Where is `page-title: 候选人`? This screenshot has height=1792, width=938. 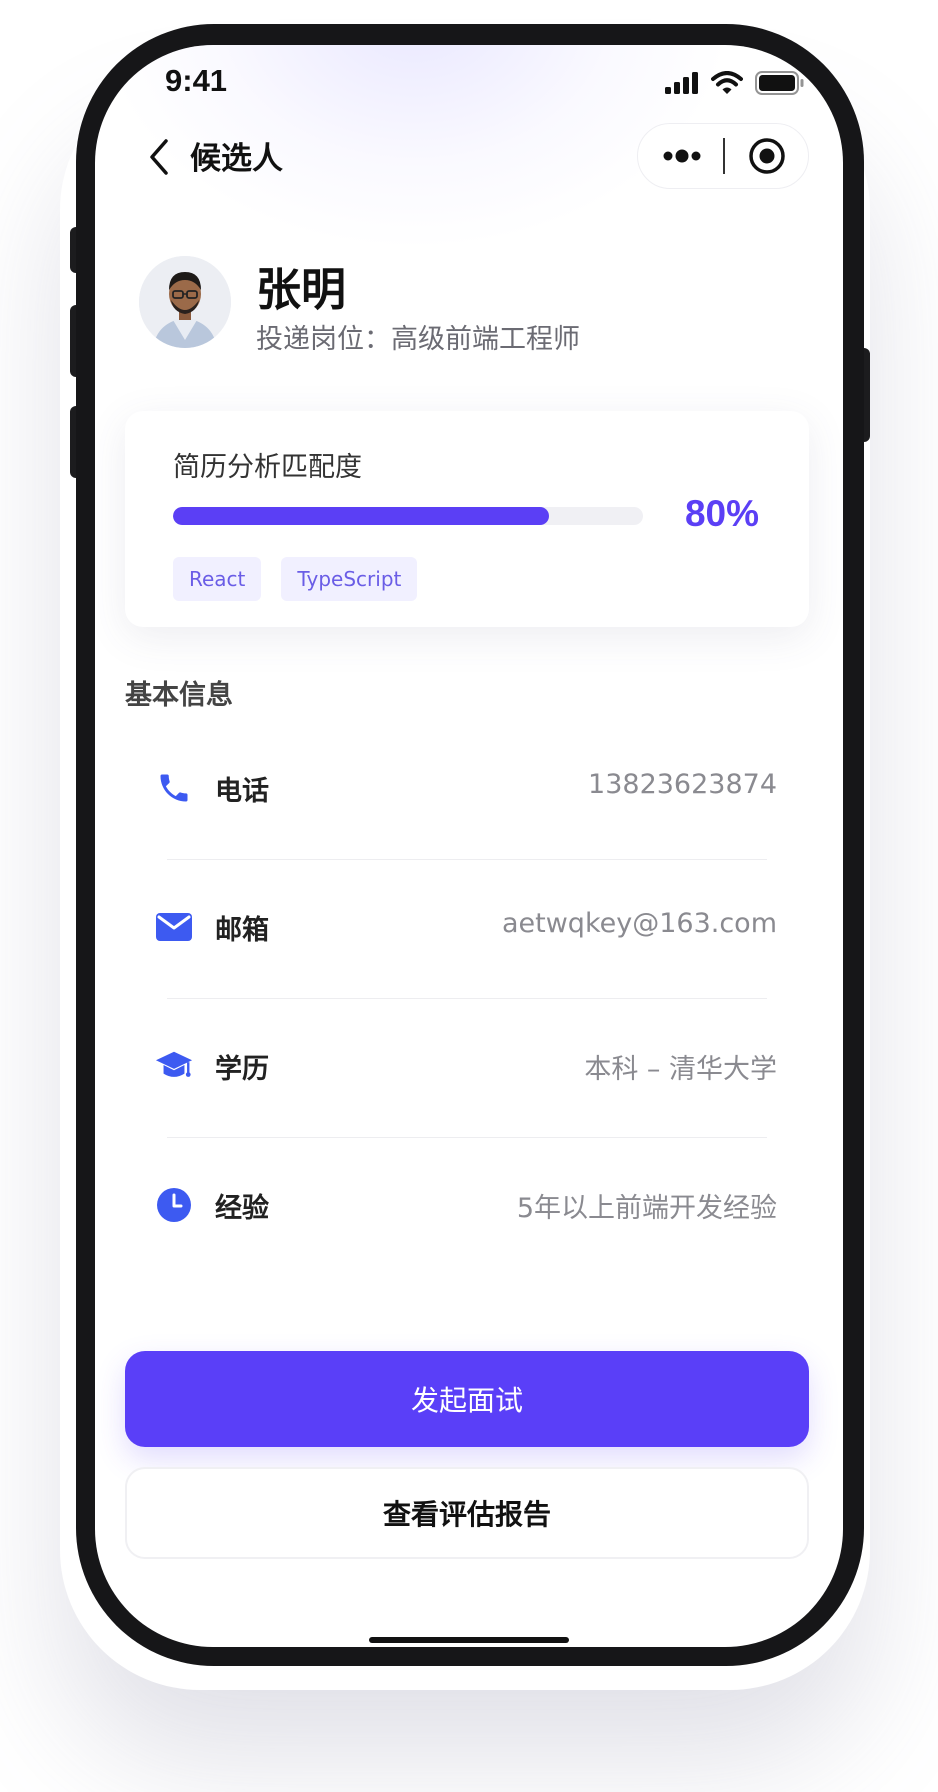
page-title: 候选人 is located at coordinates (236, 159).